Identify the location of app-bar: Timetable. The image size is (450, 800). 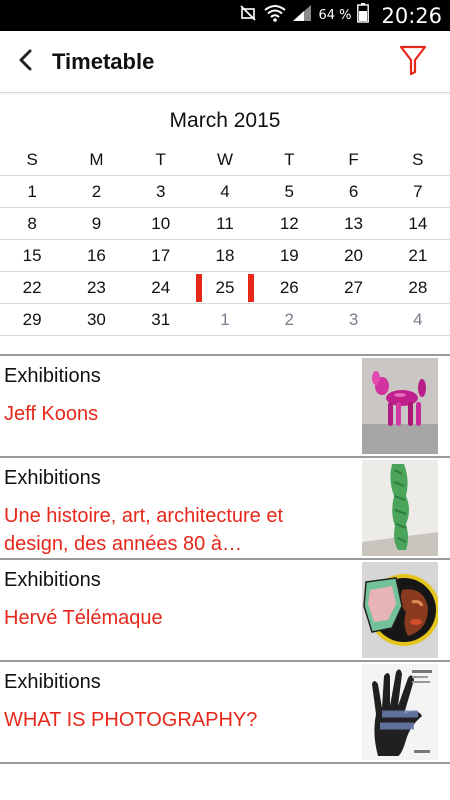
(225, 62).